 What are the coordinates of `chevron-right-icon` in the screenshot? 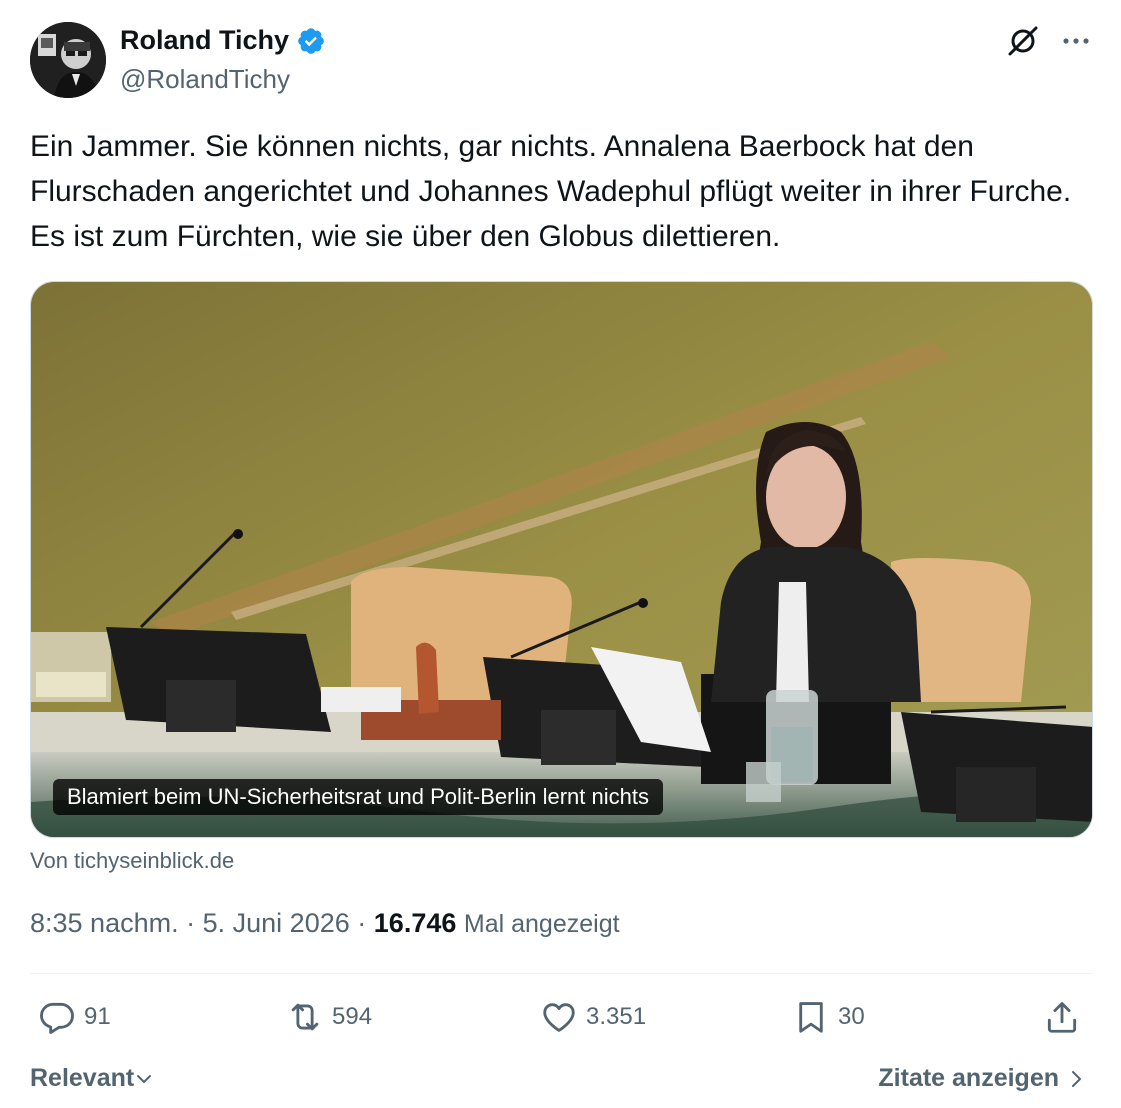 It's located at (1076, 1078).